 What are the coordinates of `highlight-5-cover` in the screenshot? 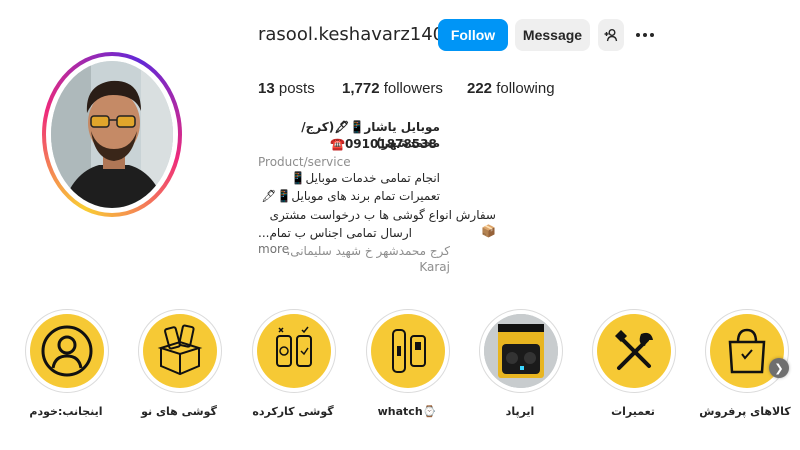 It's located at (521, 351).